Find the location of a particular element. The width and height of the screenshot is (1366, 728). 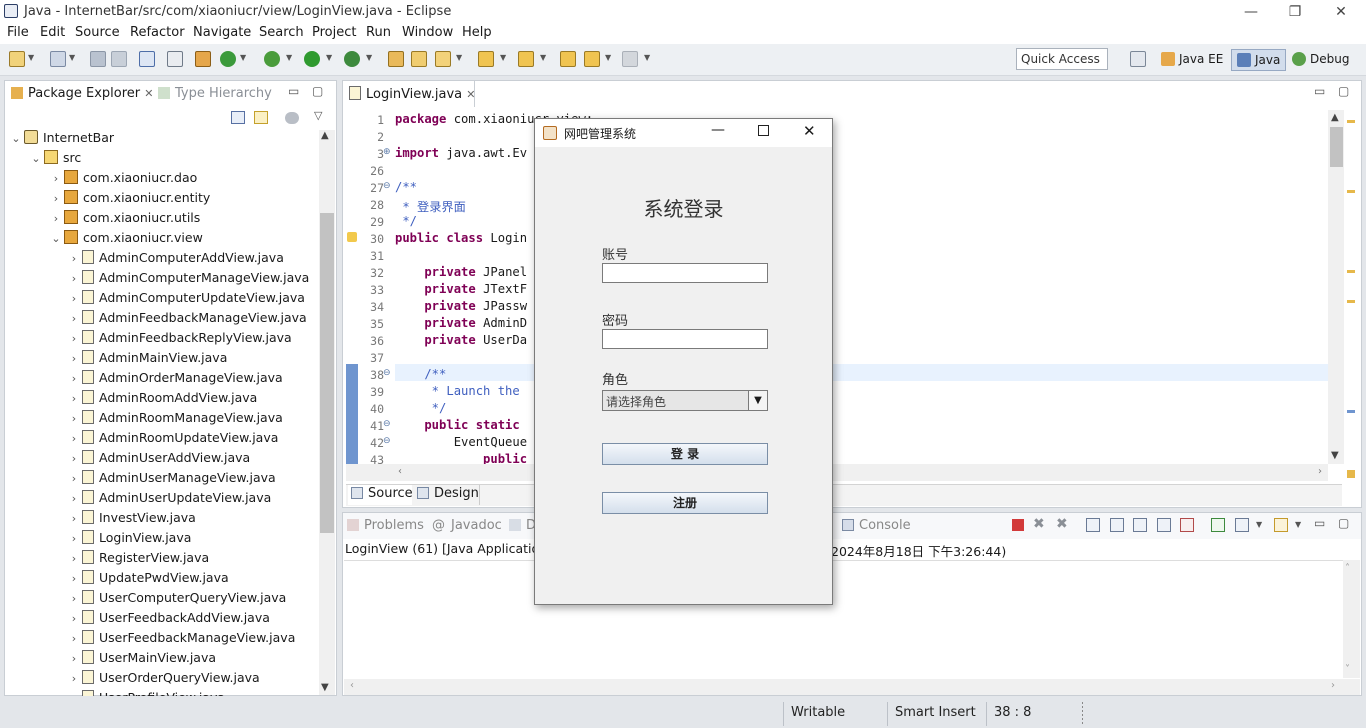

pencil-icon is located at coordinates (443, 59).